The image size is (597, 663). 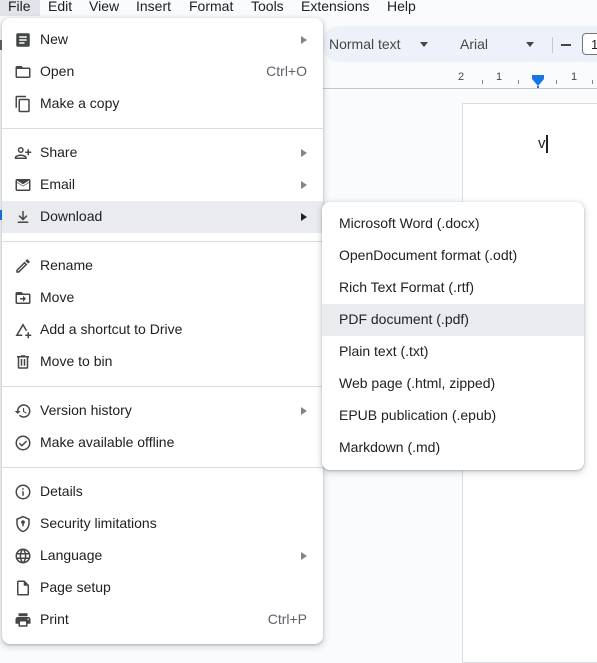 What do you see at coordinates (23, 620) in the screenshot?
I see `printer-icon` at bounding box center [23, 620].